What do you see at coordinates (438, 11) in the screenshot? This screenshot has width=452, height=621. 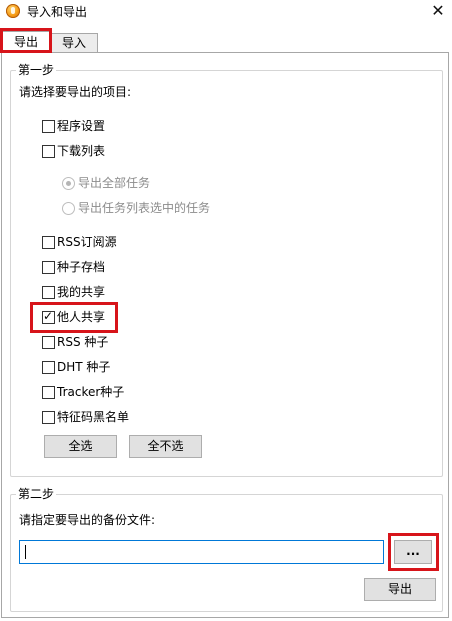 I see `close-icon: ✕` at bounding box center [438, 11].